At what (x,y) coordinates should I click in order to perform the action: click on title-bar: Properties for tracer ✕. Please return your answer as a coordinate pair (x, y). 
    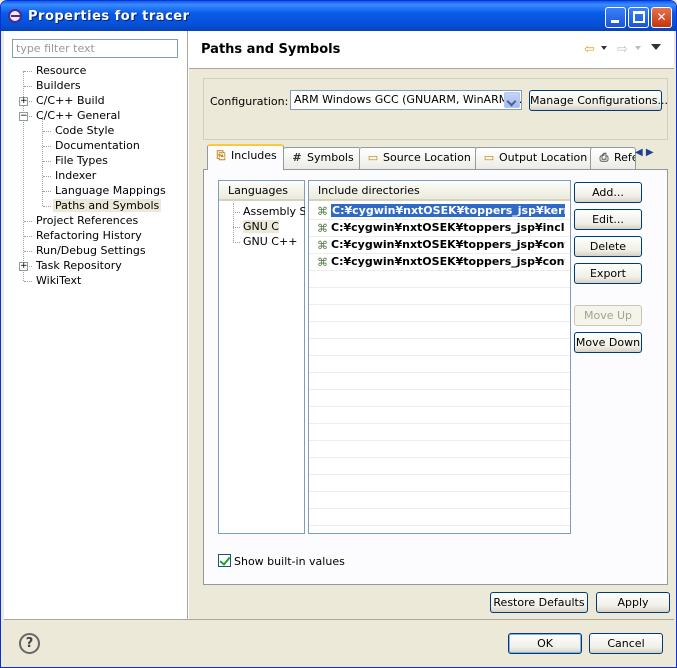
    Looking at the image, I should click on (338, 16).